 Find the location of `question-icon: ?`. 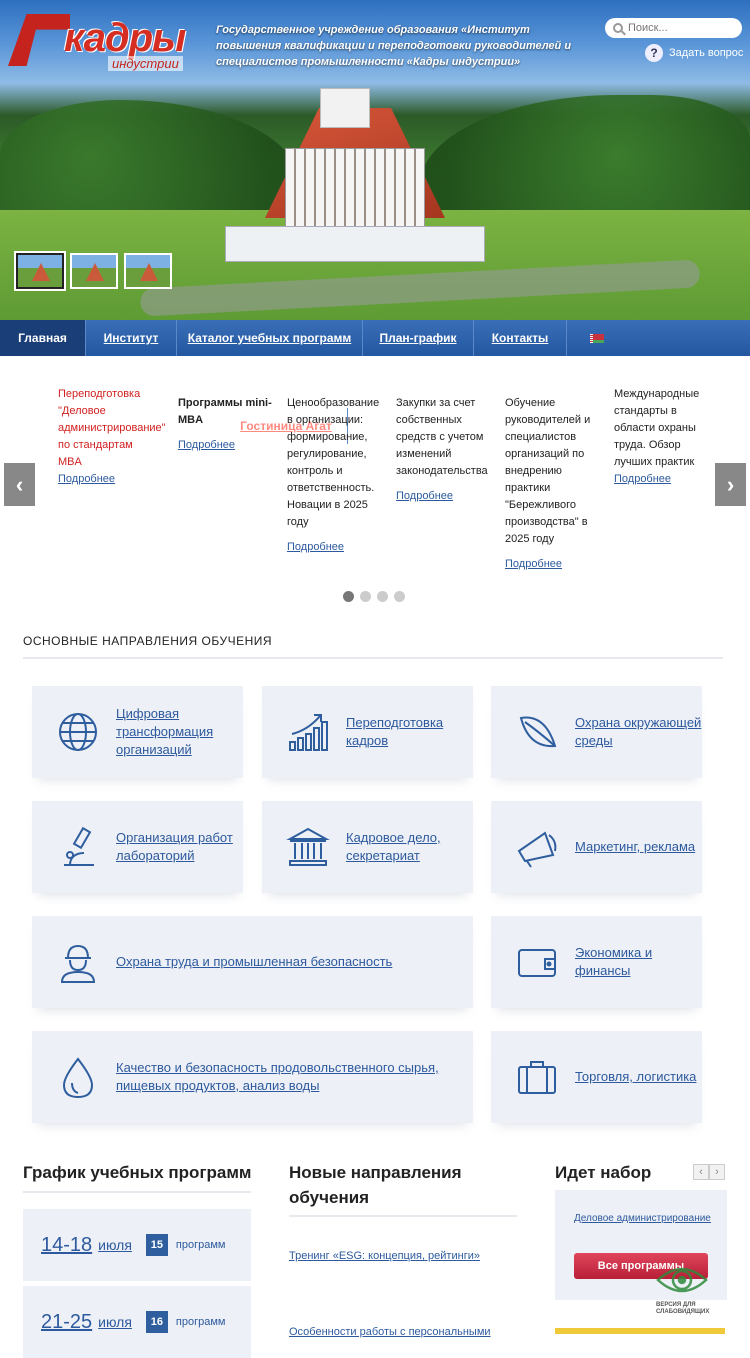

question-icon: ? is located at coordinates (654, 53).